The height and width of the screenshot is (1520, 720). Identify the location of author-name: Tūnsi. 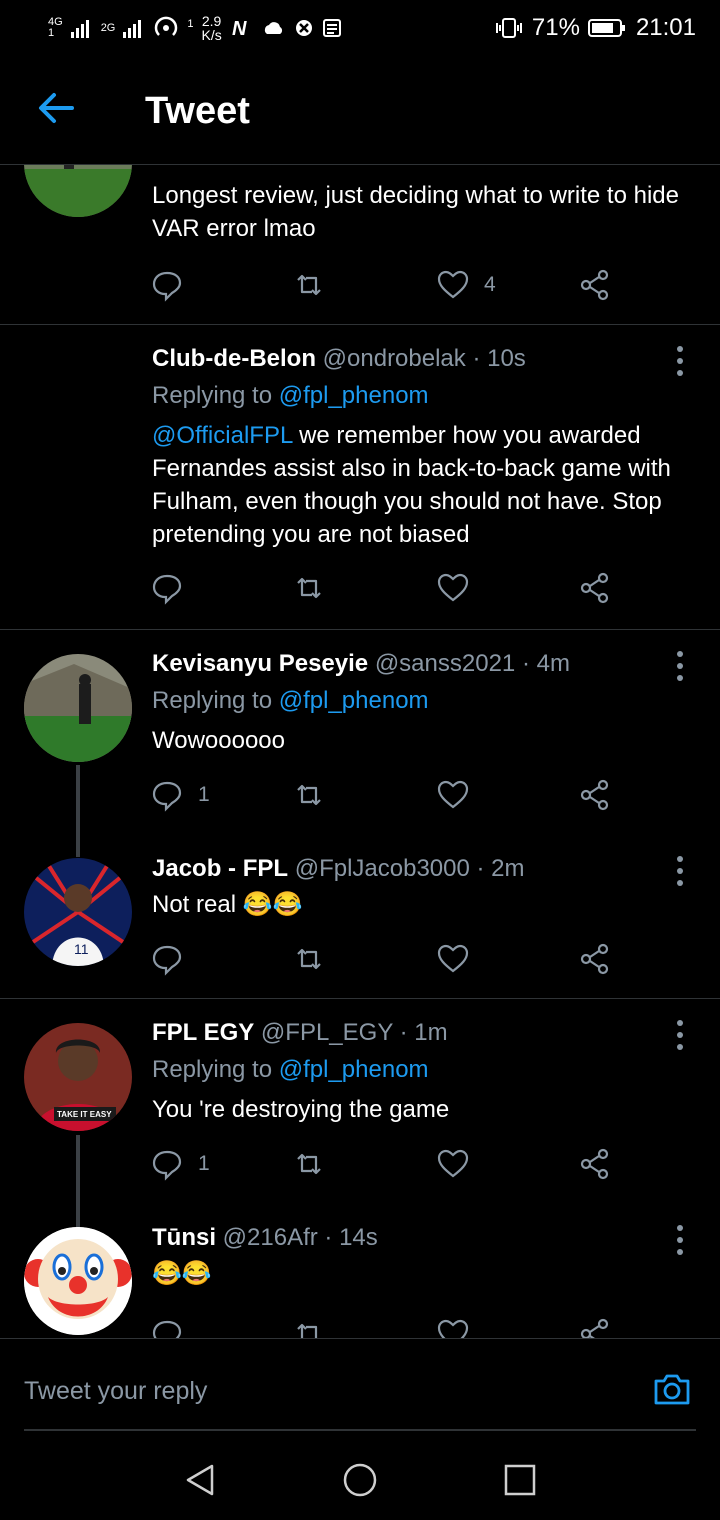
(184, 1237).